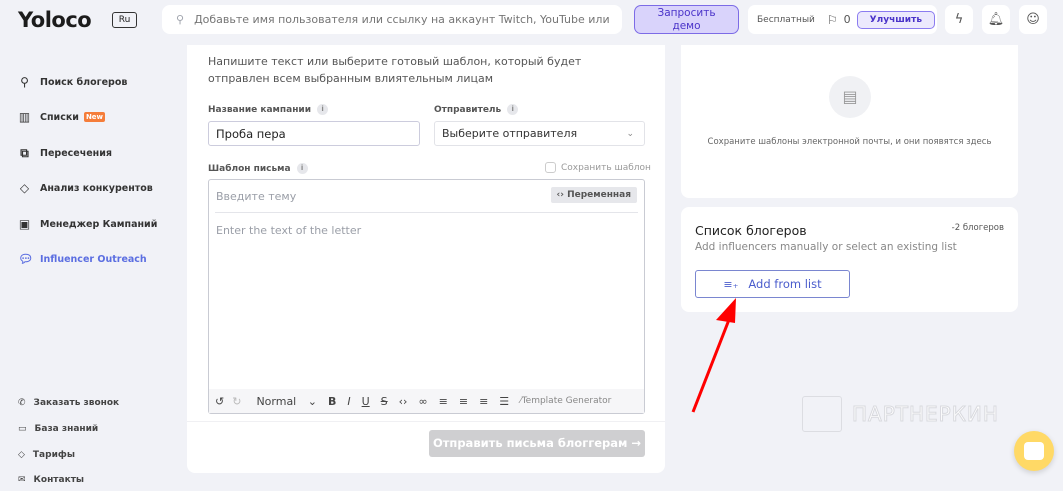 Image resolution: width=1063 pixels, height=491 pixels. Describe the element at coordinates (366, 401) in the screenshot. I see `underline-icon: U` at that location.